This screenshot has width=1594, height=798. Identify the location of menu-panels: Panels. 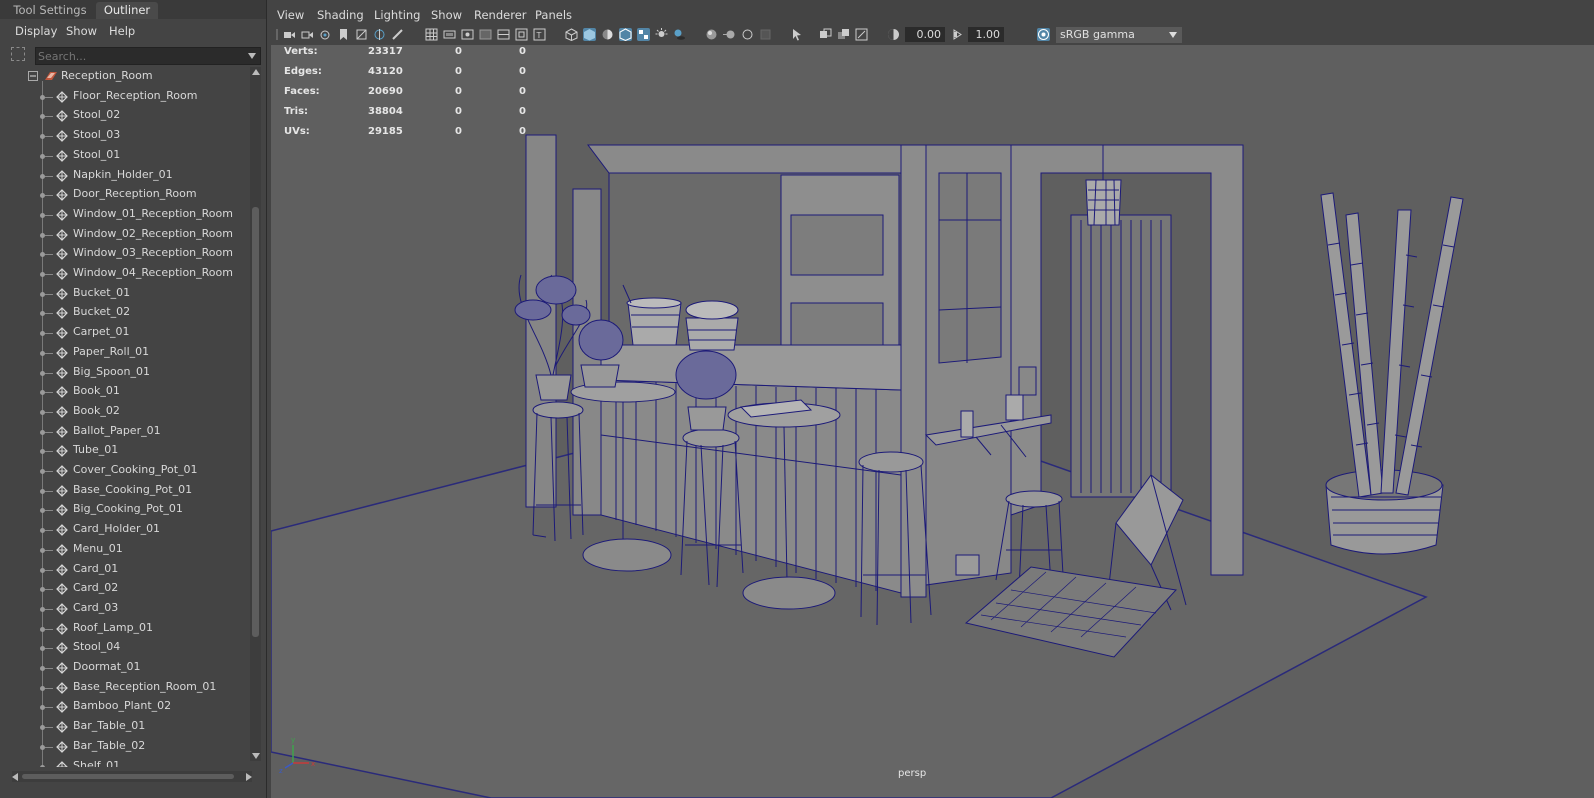
(553, 15).